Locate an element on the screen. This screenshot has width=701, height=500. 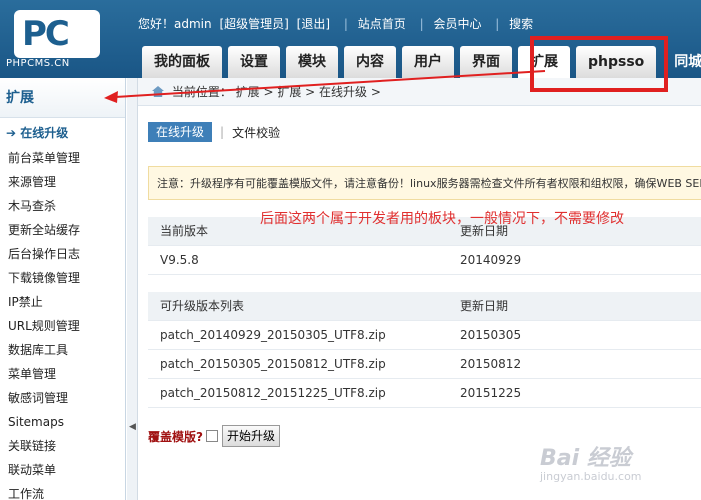
annotation-arrow is located at coordinates (325, 86).